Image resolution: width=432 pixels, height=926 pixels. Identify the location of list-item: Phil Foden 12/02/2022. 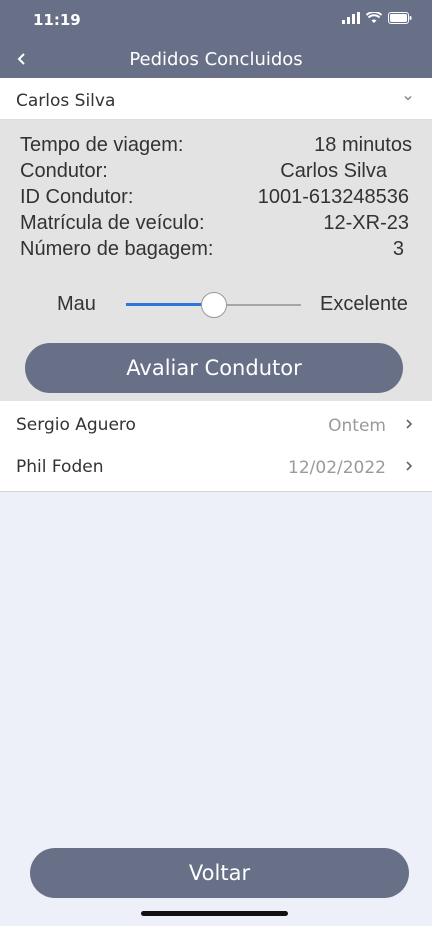
(216, 467).